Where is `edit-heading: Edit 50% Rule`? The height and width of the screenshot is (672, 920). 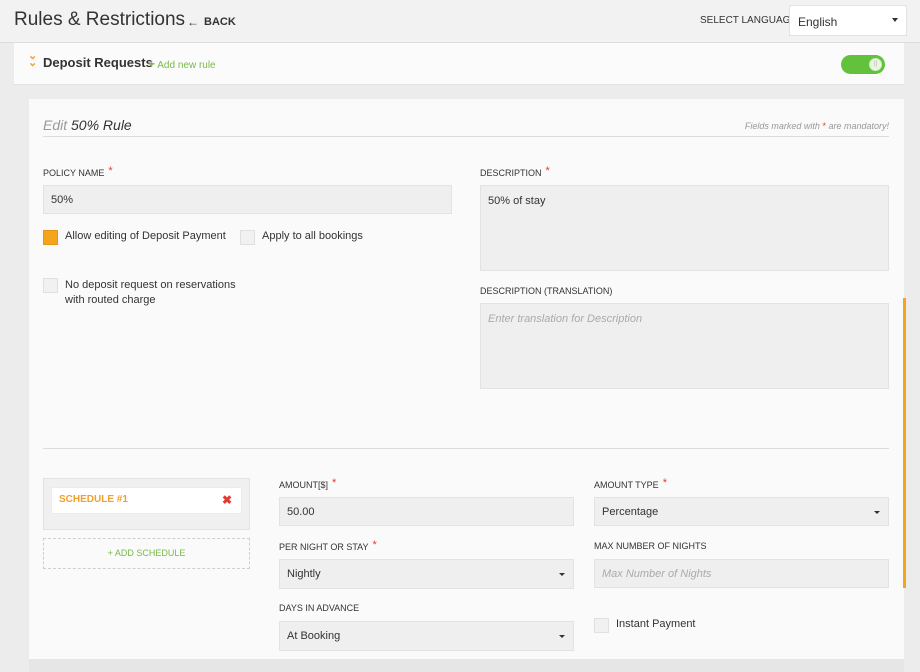
edit-heading: Edit 50% Rule is located at coordinates (87, 125).